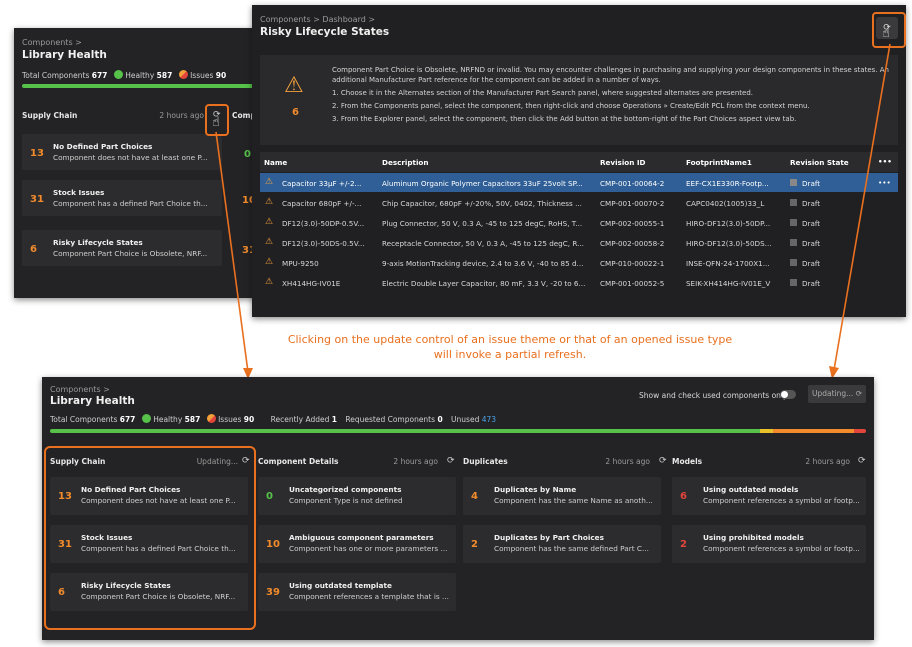 The height and width of the screenshot is (647, 912). What do you see at coordinates (345, 489) in the screenshot?
I see `issue-title: Uncategorized components` at bounding box center [345, 489].